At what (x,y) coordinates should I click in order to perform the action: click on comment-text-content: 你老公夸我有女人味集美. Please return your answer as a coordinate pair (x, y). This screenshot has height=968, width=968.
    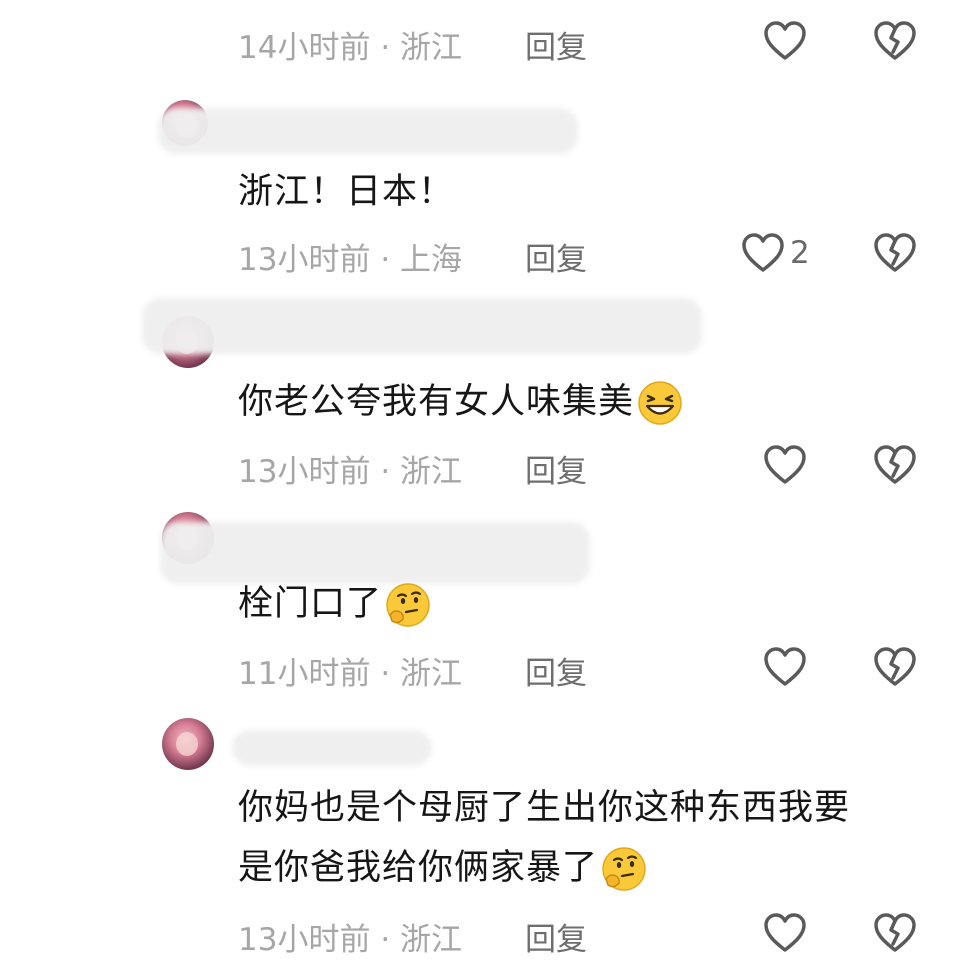
    Looking at the image, I should click on (436, 402).